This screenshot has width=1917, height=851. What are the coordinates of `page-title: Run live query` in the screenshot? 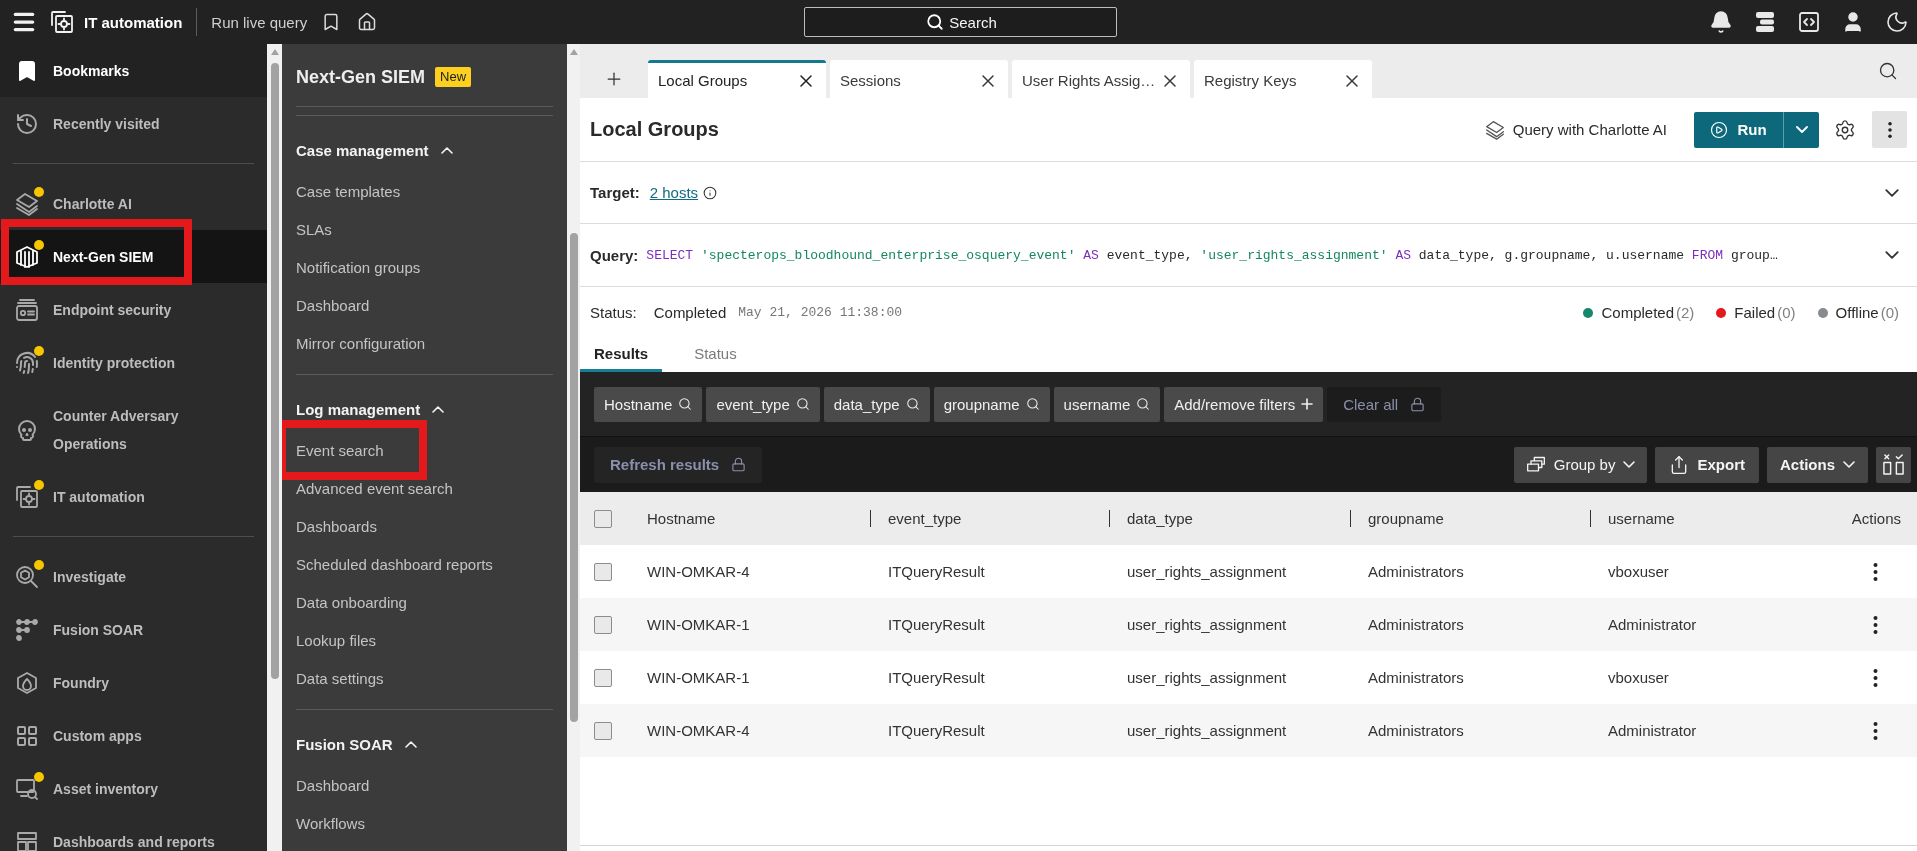 It's located at (259, 22).